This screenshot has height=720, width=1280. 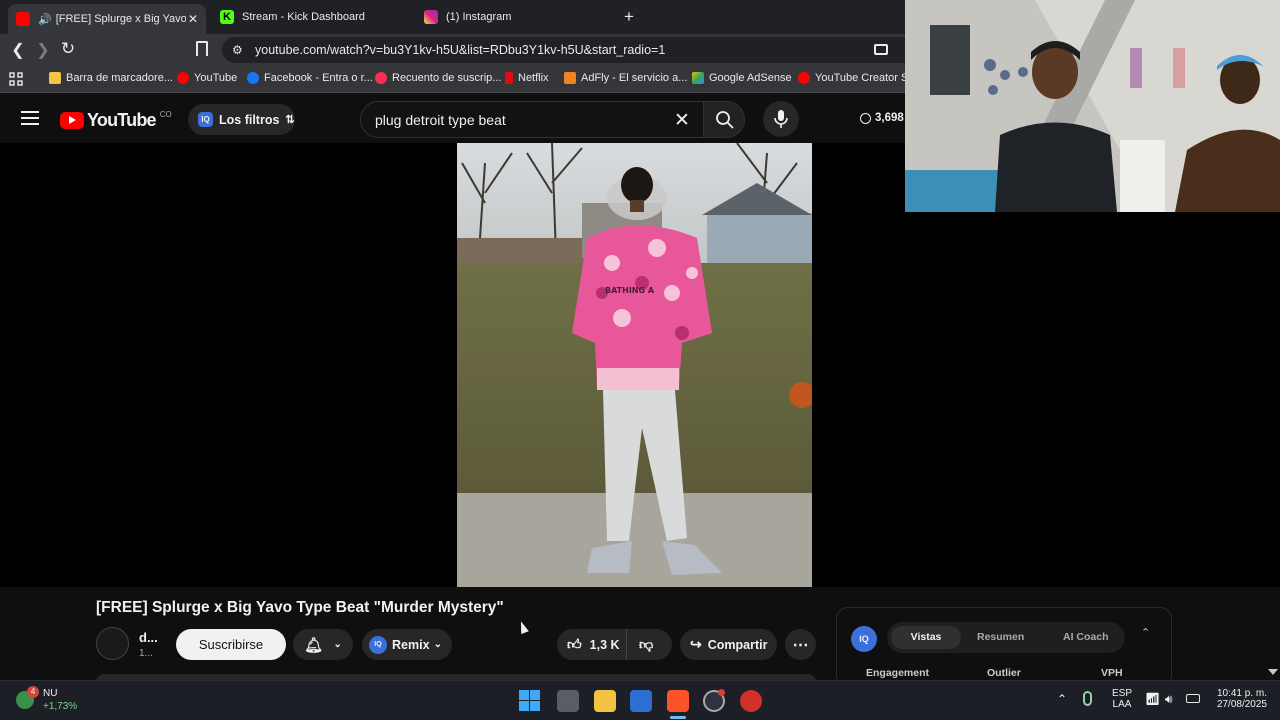 I want to click on share-button: ↪ Compartir, so click(x=728, y=644).